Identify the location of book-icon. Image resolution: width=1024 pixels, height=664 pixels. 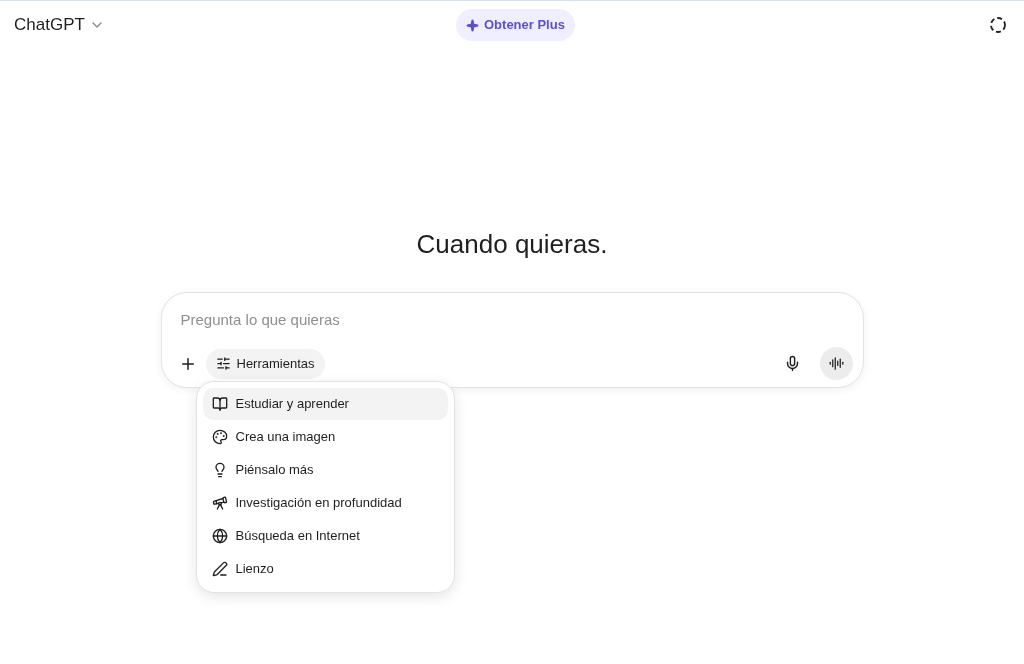
(219, 404).